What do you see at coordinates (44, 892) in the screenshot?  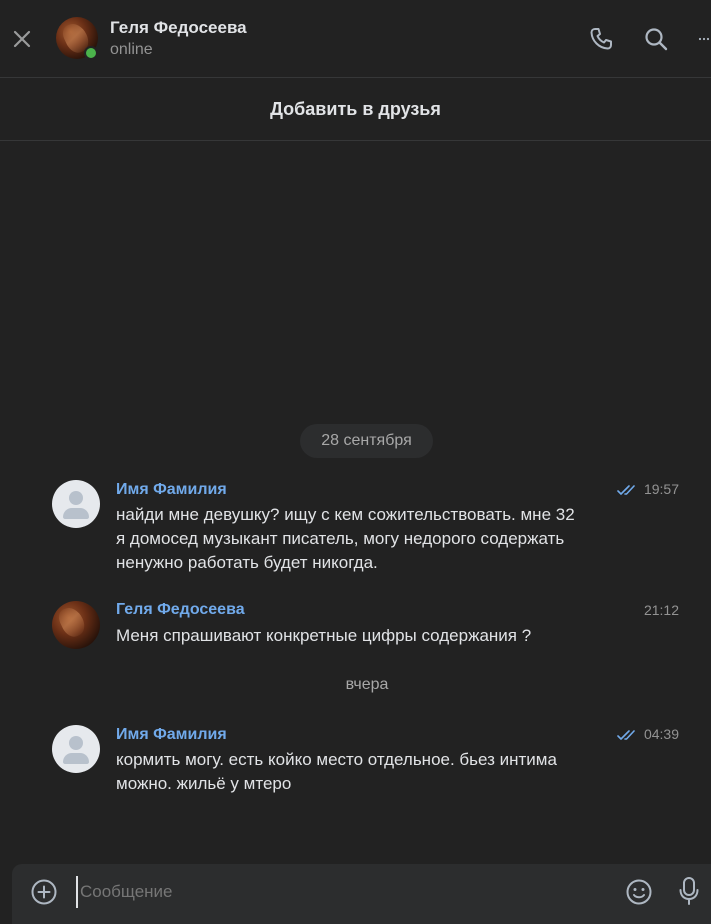 I see `attach-icon` at bounding box center [44, 892].